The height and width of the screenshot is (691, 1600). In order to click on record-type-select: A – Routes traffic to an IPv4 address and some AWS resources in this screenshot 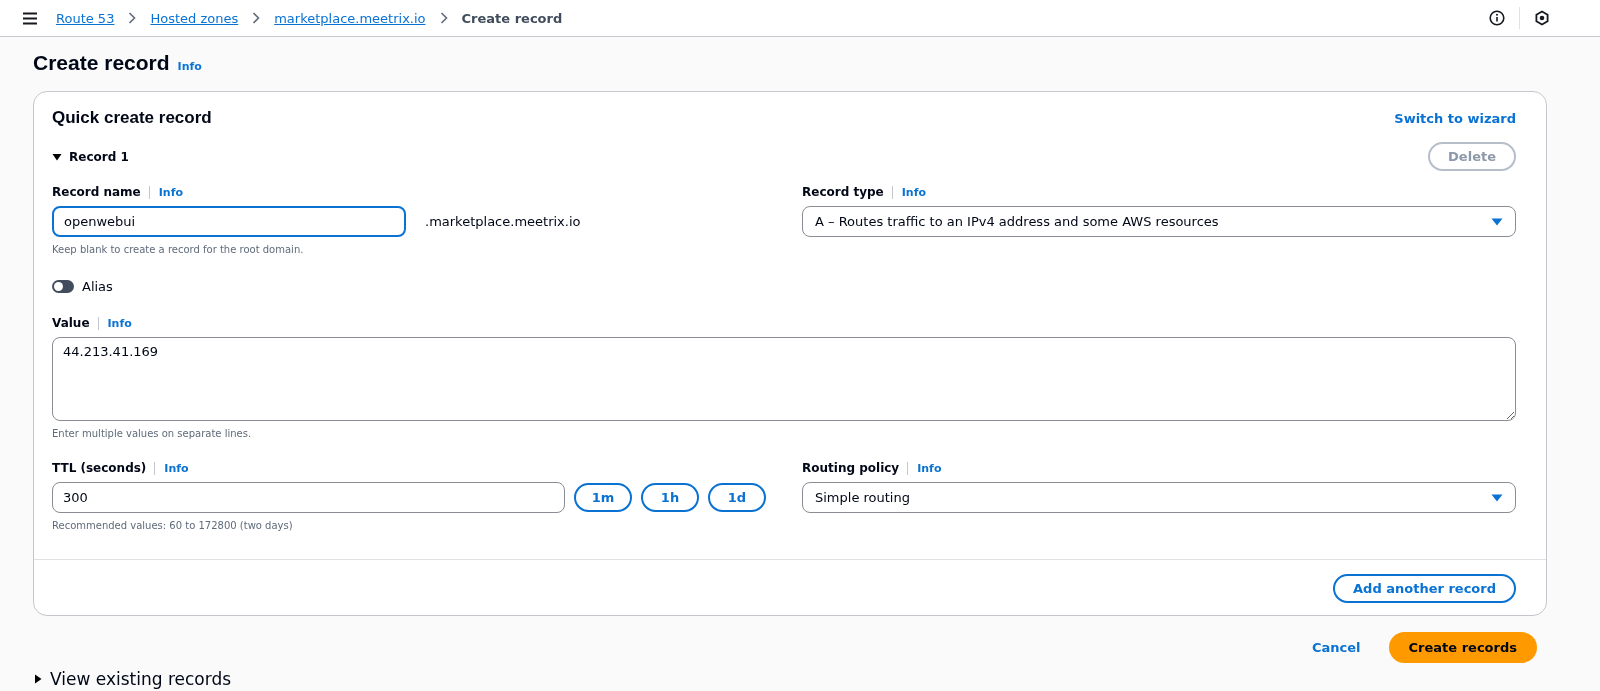, I will do `click(1159, 221)`.